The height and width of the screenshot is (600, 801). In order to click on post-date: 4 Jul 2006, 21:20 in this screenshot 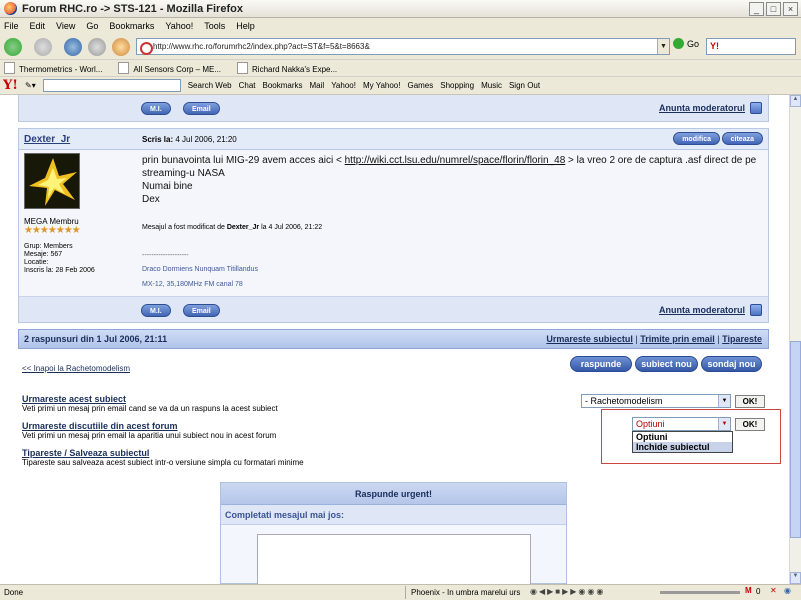, I will do `click(206, 139)`.